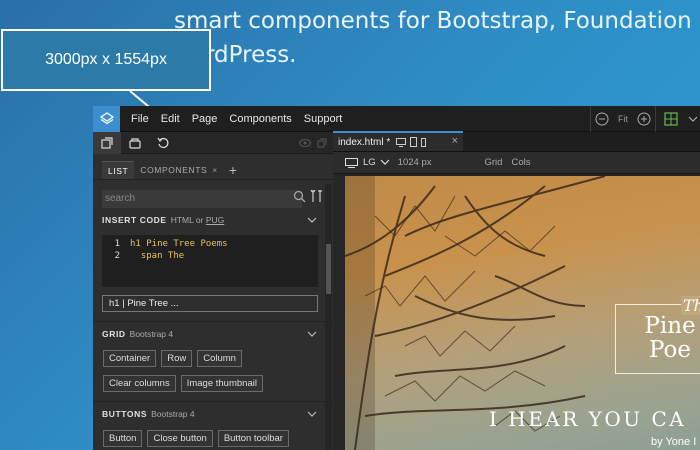  Describe the element at coordinates (117, 256) in the screenshot. I see `line-number: 2` at that location.